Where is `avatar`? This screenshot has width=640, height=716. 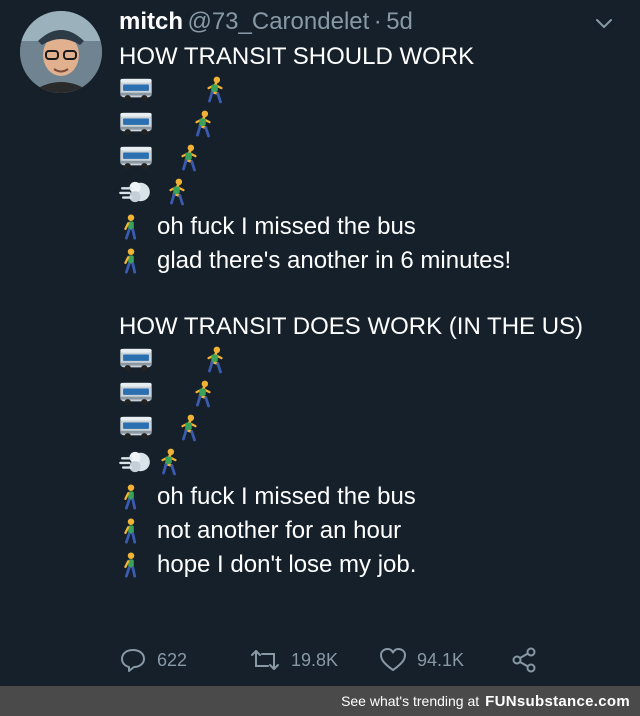
avatar is located at coordinates (61, 52).